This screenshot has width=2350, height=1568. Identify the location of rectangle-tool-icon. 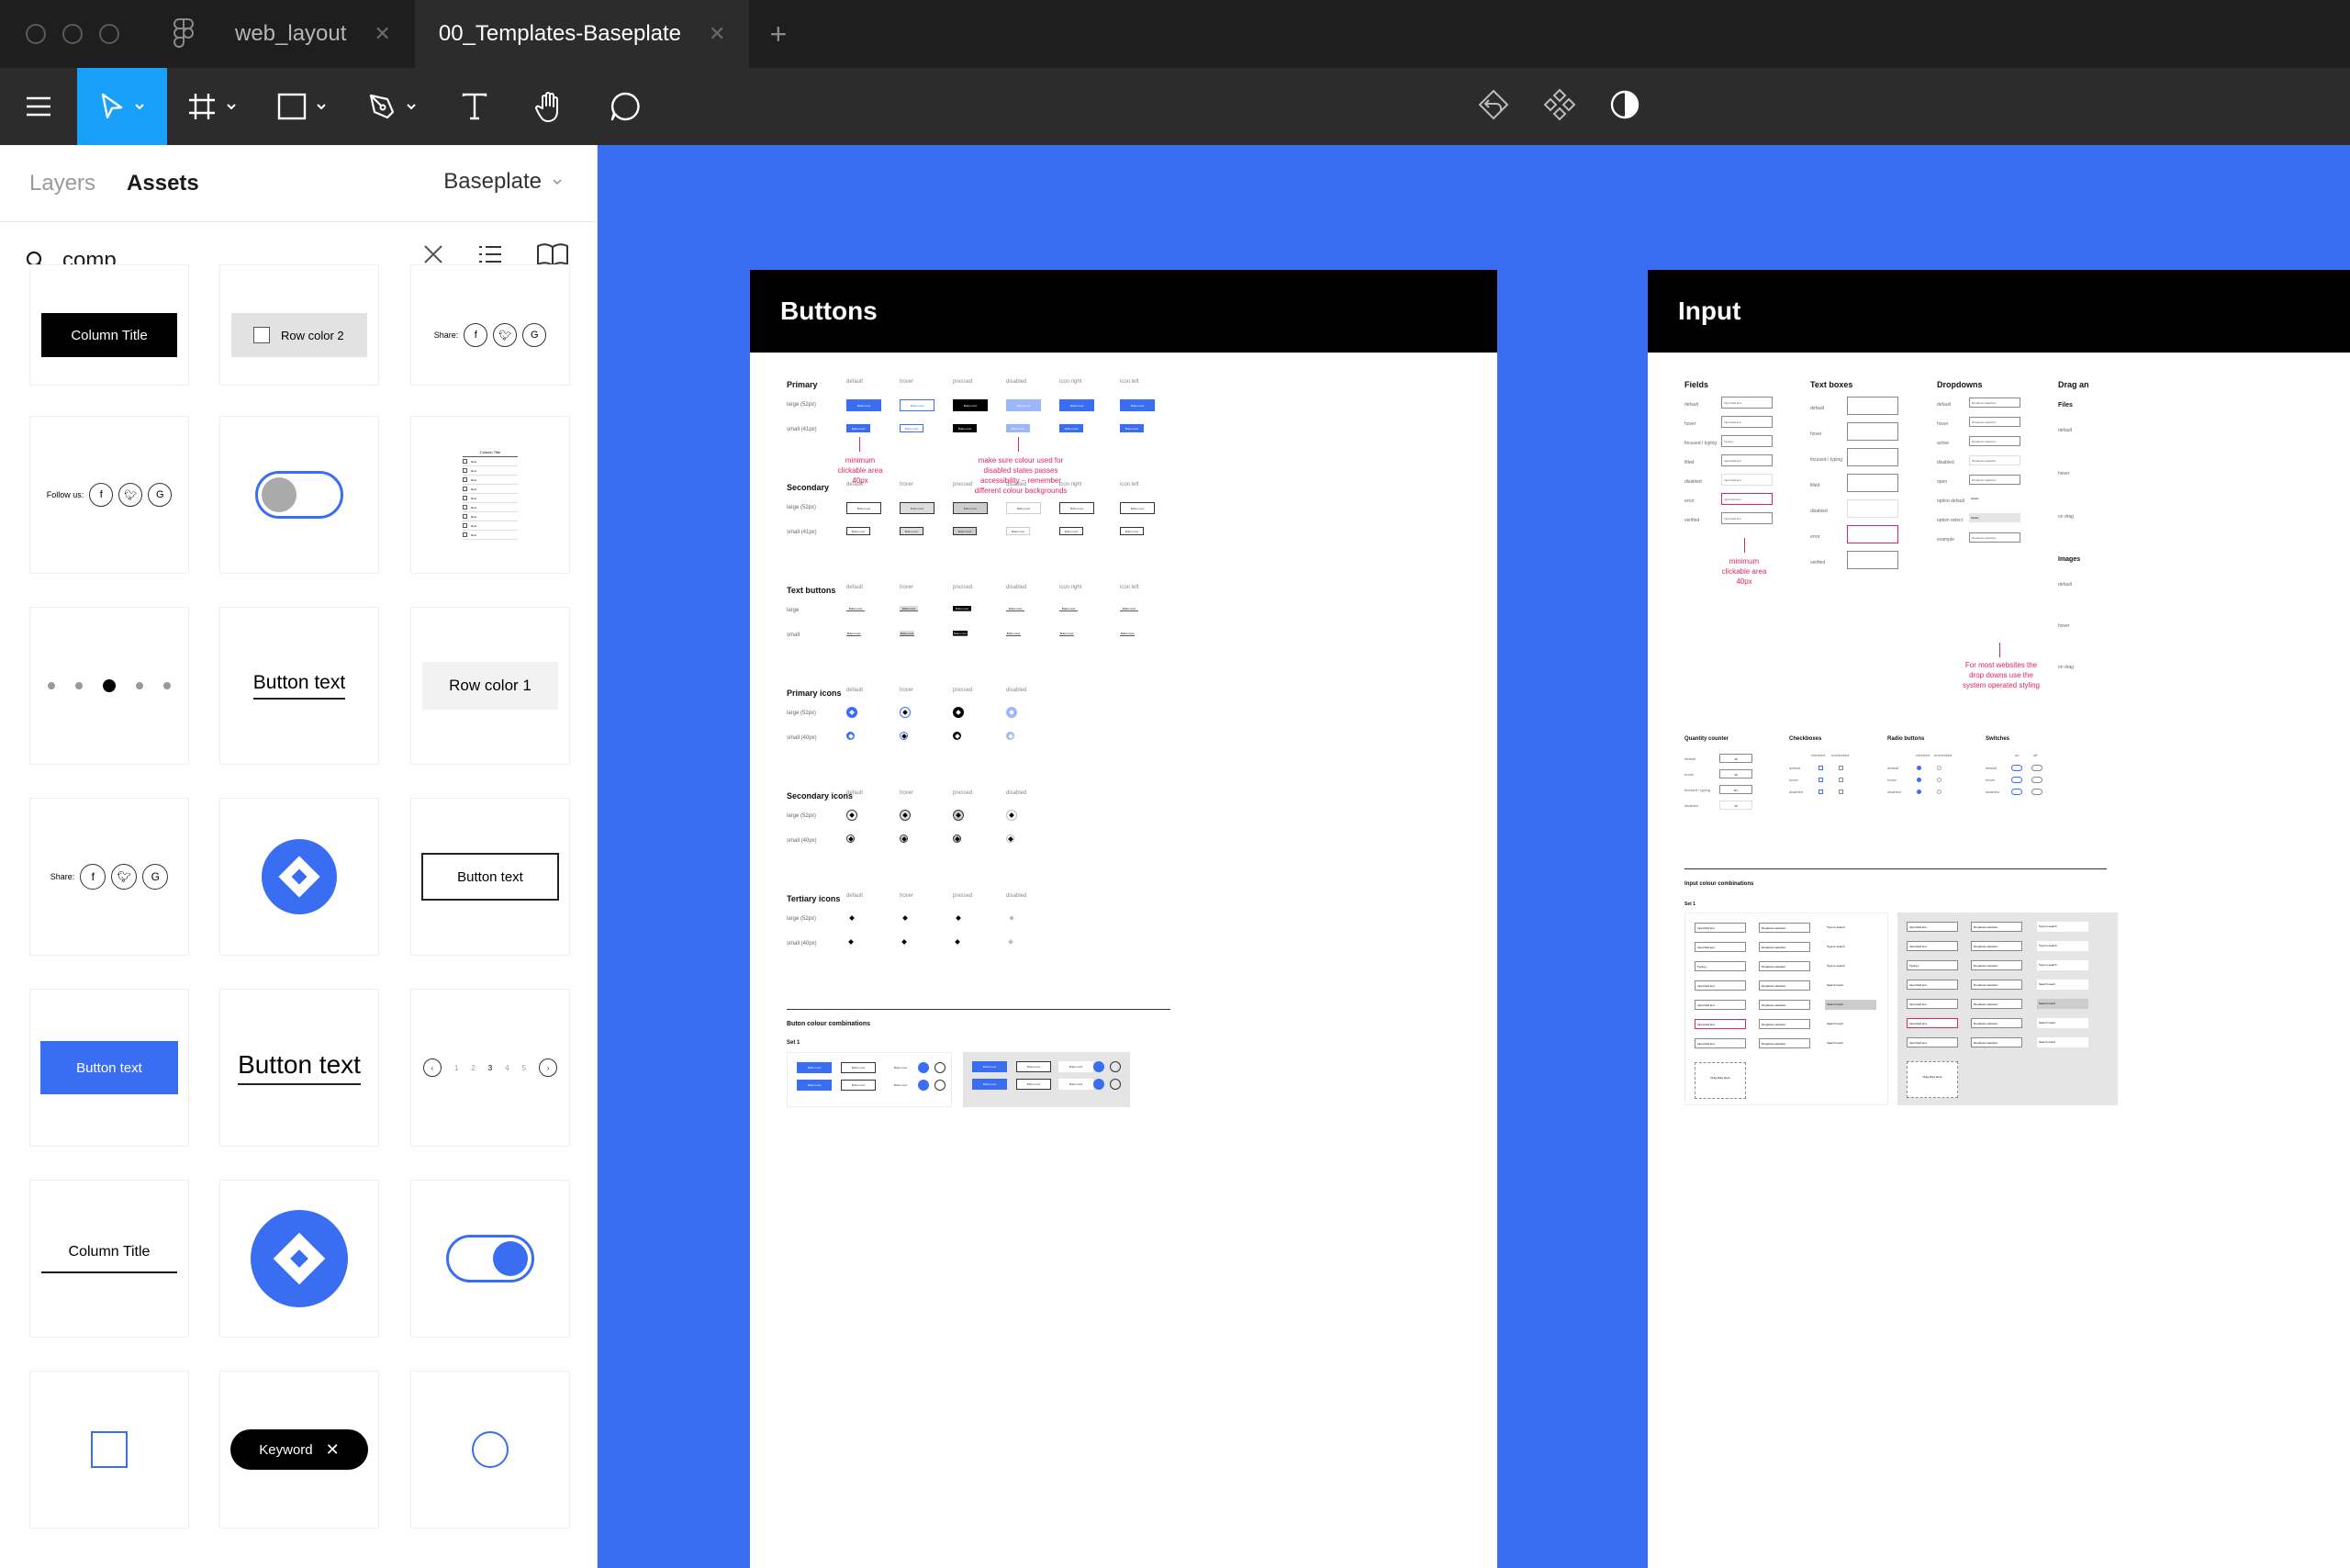
(302, 106).